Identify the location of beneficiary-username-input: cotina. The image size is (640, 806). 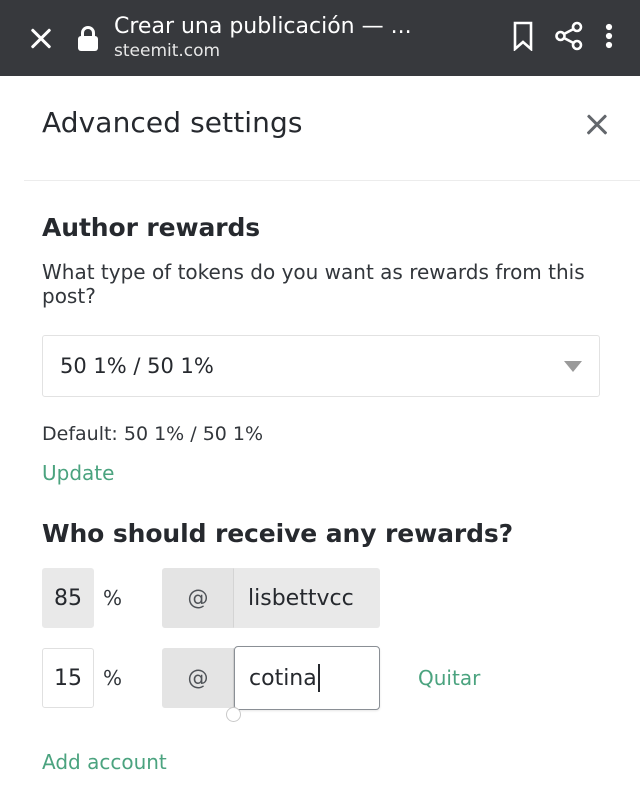
(307, 678).